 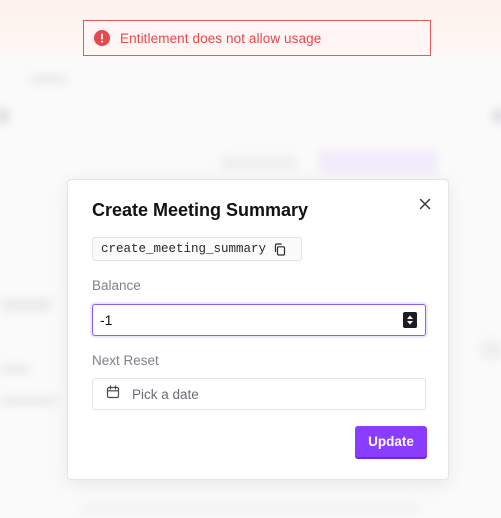 I want to click on copy-icon, so click(x=280, y=249).